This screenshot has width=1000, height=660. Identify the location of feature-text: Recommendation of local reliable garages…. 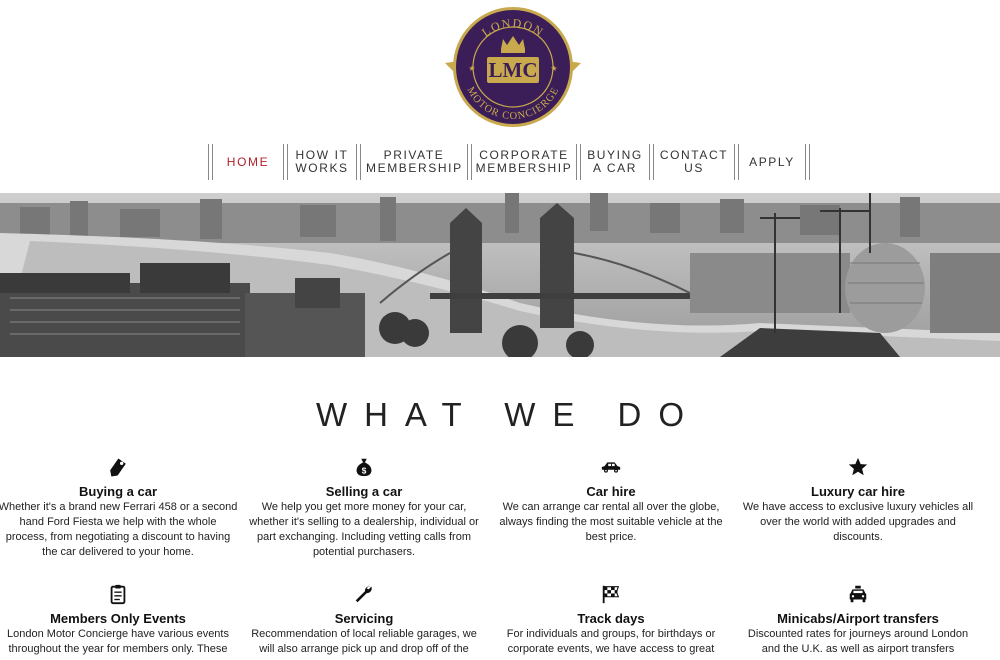
(364, 641).